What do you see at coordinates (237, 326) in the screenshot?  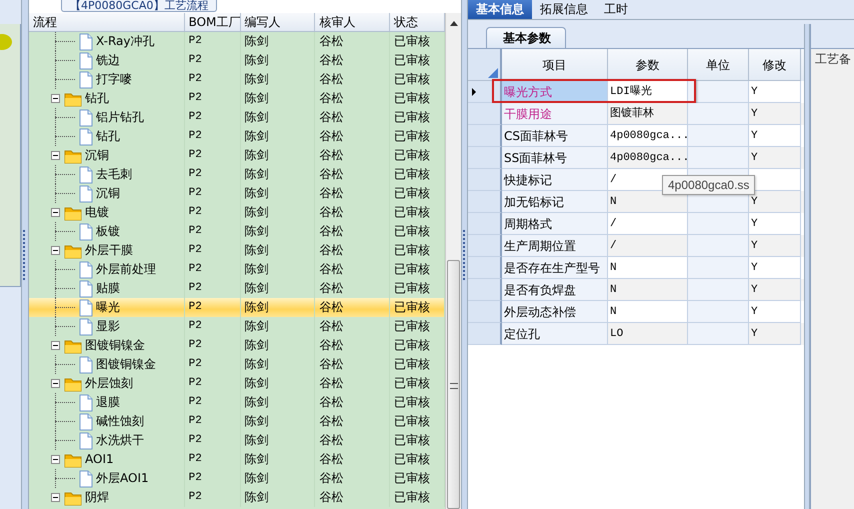 I see `tree-row: 显影 P2 陈剑 谷松 已审核` at bounding box center [237, 326].